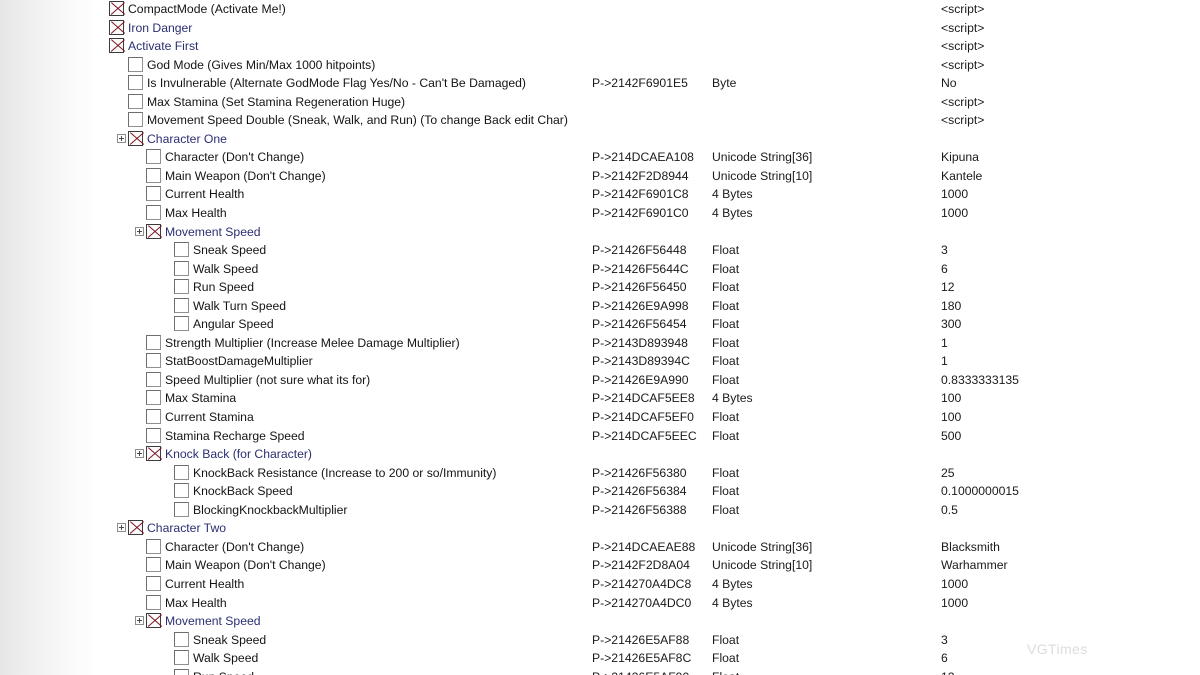 This screenshot has width=1200, height=675. I want to click on table-row: Current Stamina P->214DCAF5EF0 Float 100, so click(650, 417).